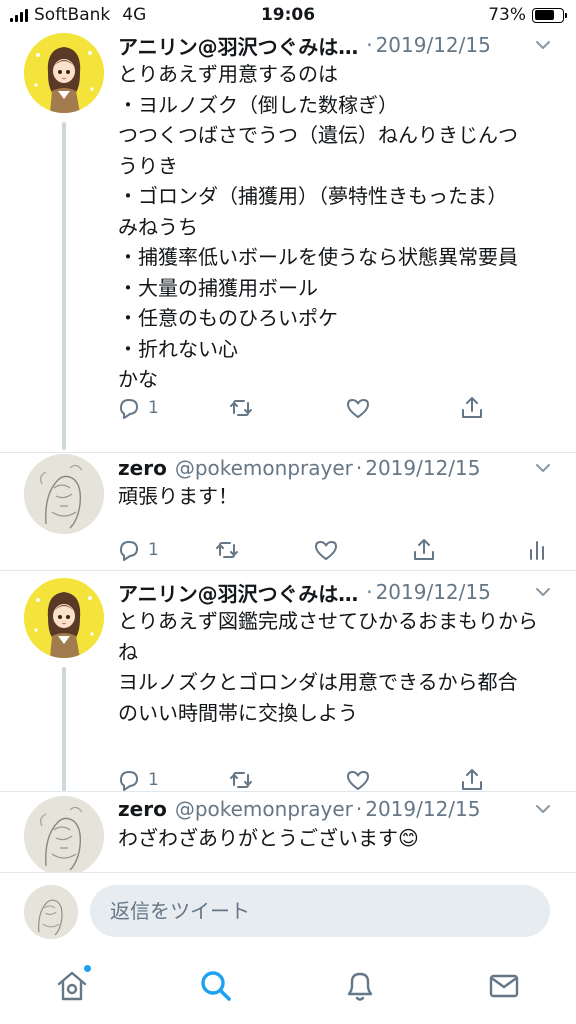  What do you see at coordinates (318, 135) in the screenshot?
I see `tweet-line: つつくつばさでうつ（遺伝）ねんりきじんつ` at bounding box center [318, 135].